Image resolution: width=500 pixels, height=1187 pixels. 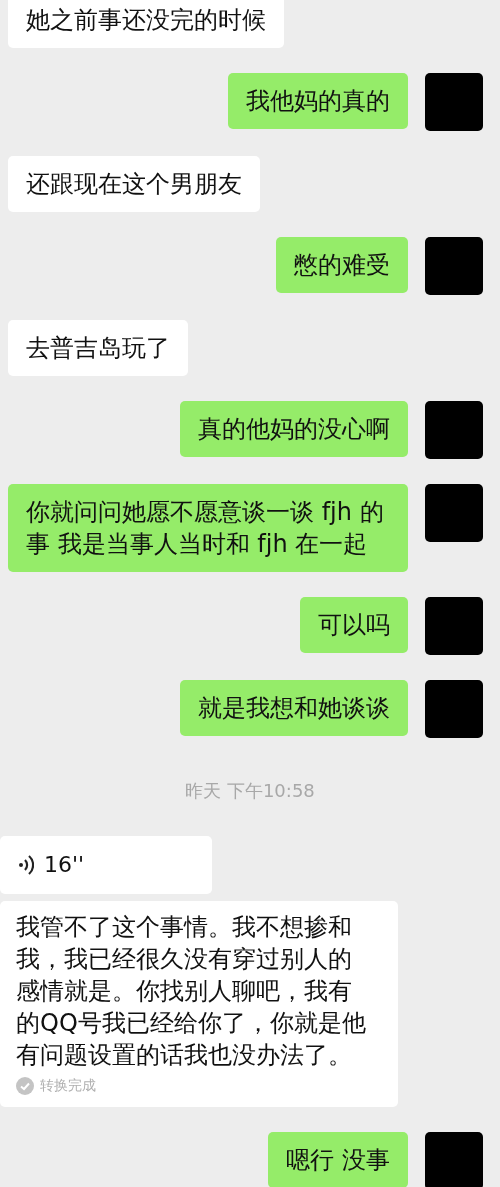 What do you see at coordinates (250, 791) in the screenshot?
I see `timestamp: 昨天 下午10:58` at bounding box center [250, 791].